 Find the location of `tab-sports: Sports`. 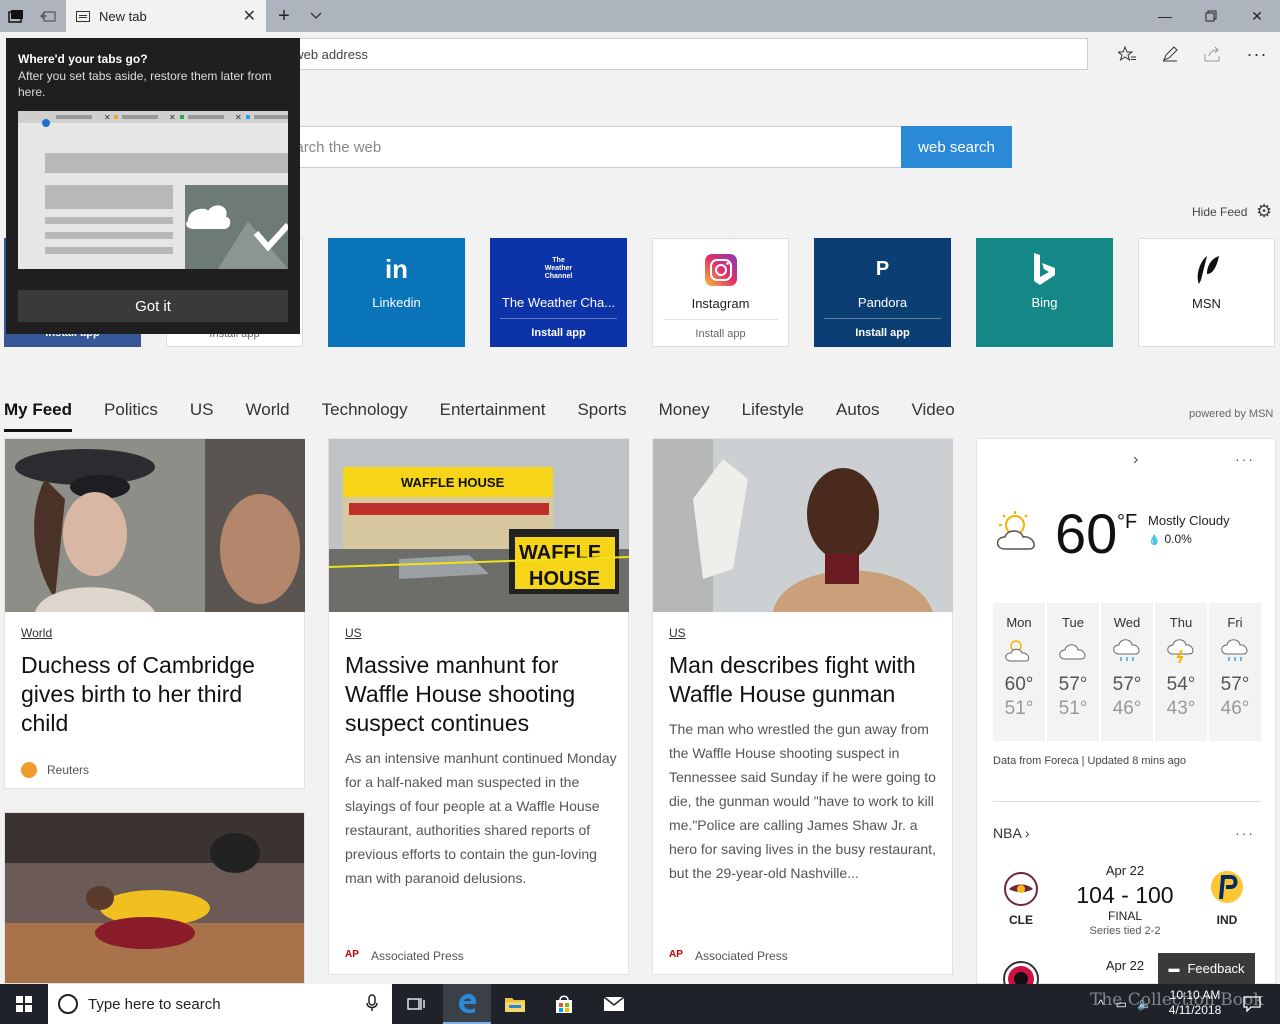

tab-sports: Sports is located at coordinates (601, 416).